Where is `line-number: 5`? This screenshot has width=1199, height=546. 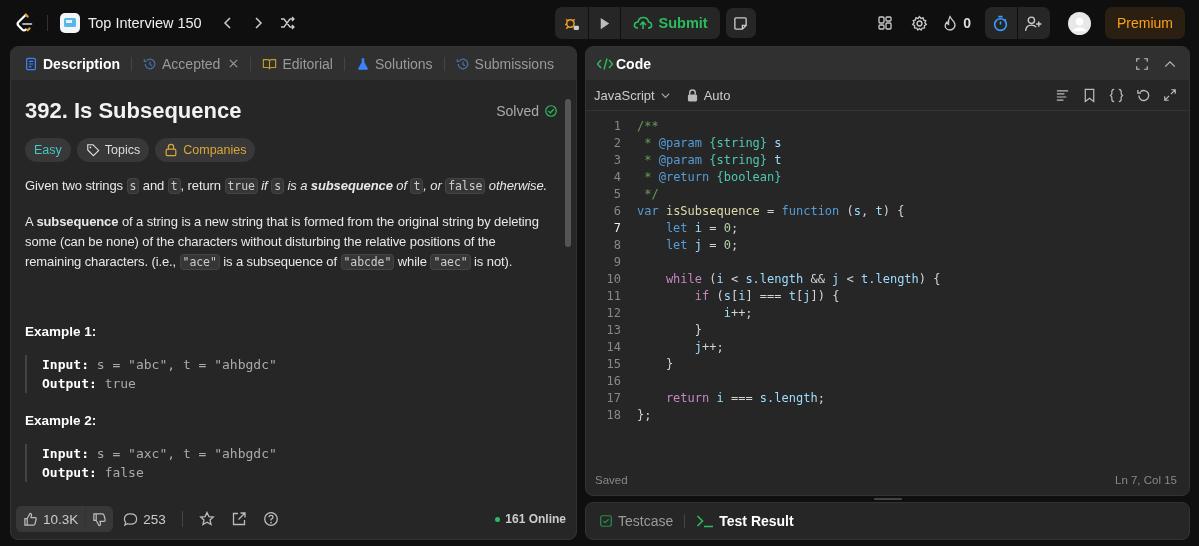
line-number: 5 is located at coordinates (616, 194).